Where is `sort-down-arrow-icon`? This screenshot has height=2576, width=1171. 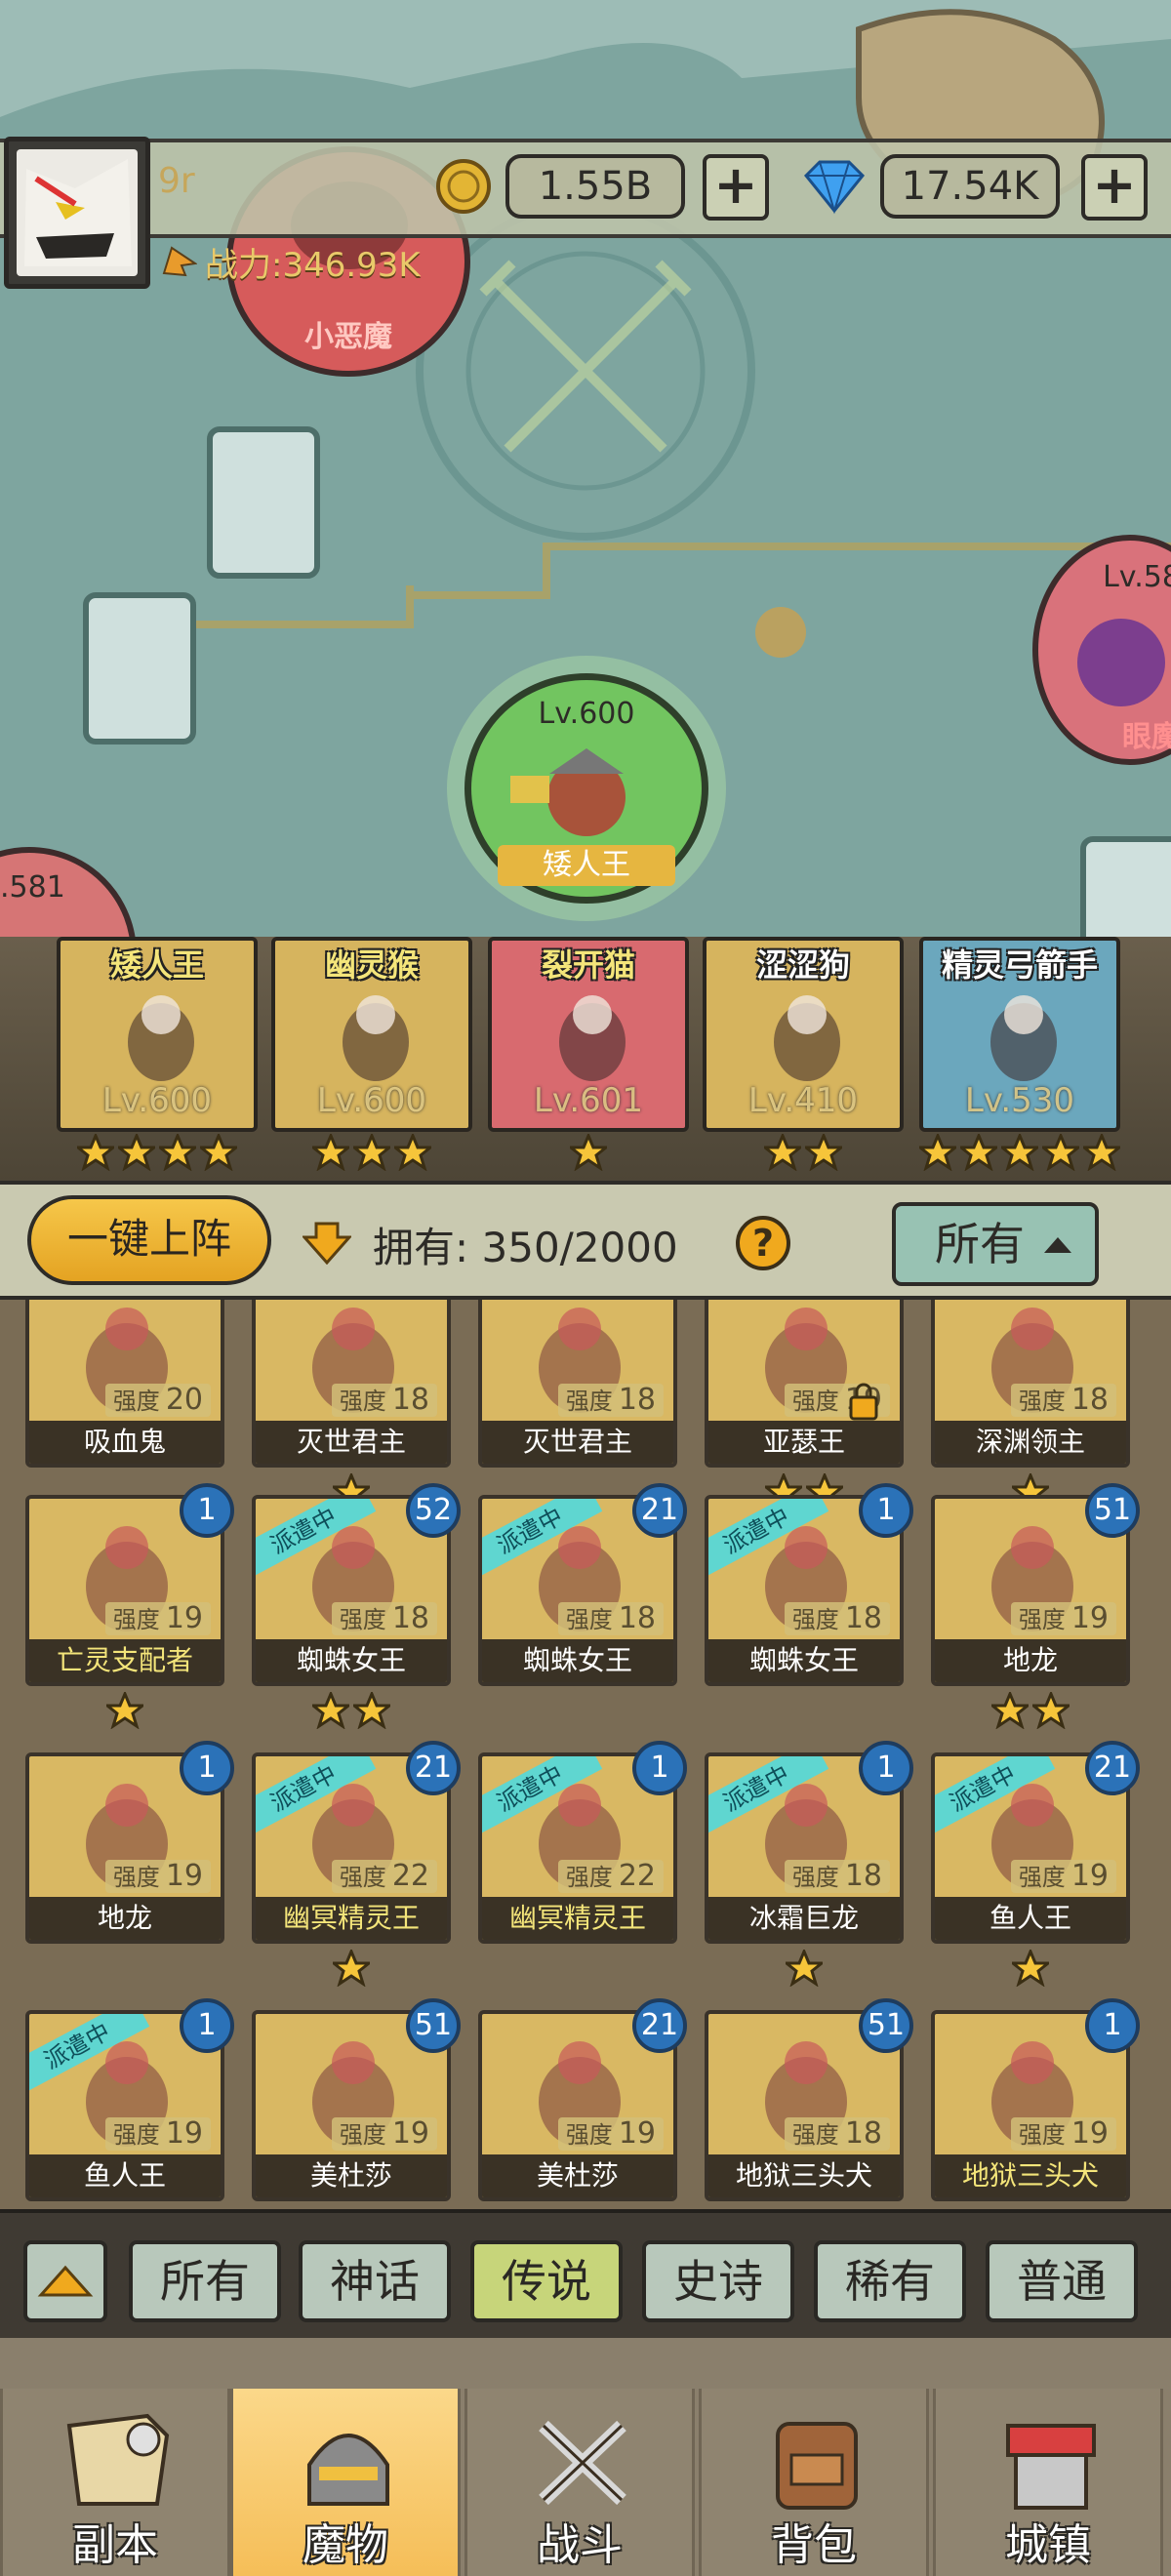 sort-down-arrow-icon is located at coordinates (327, 1243).